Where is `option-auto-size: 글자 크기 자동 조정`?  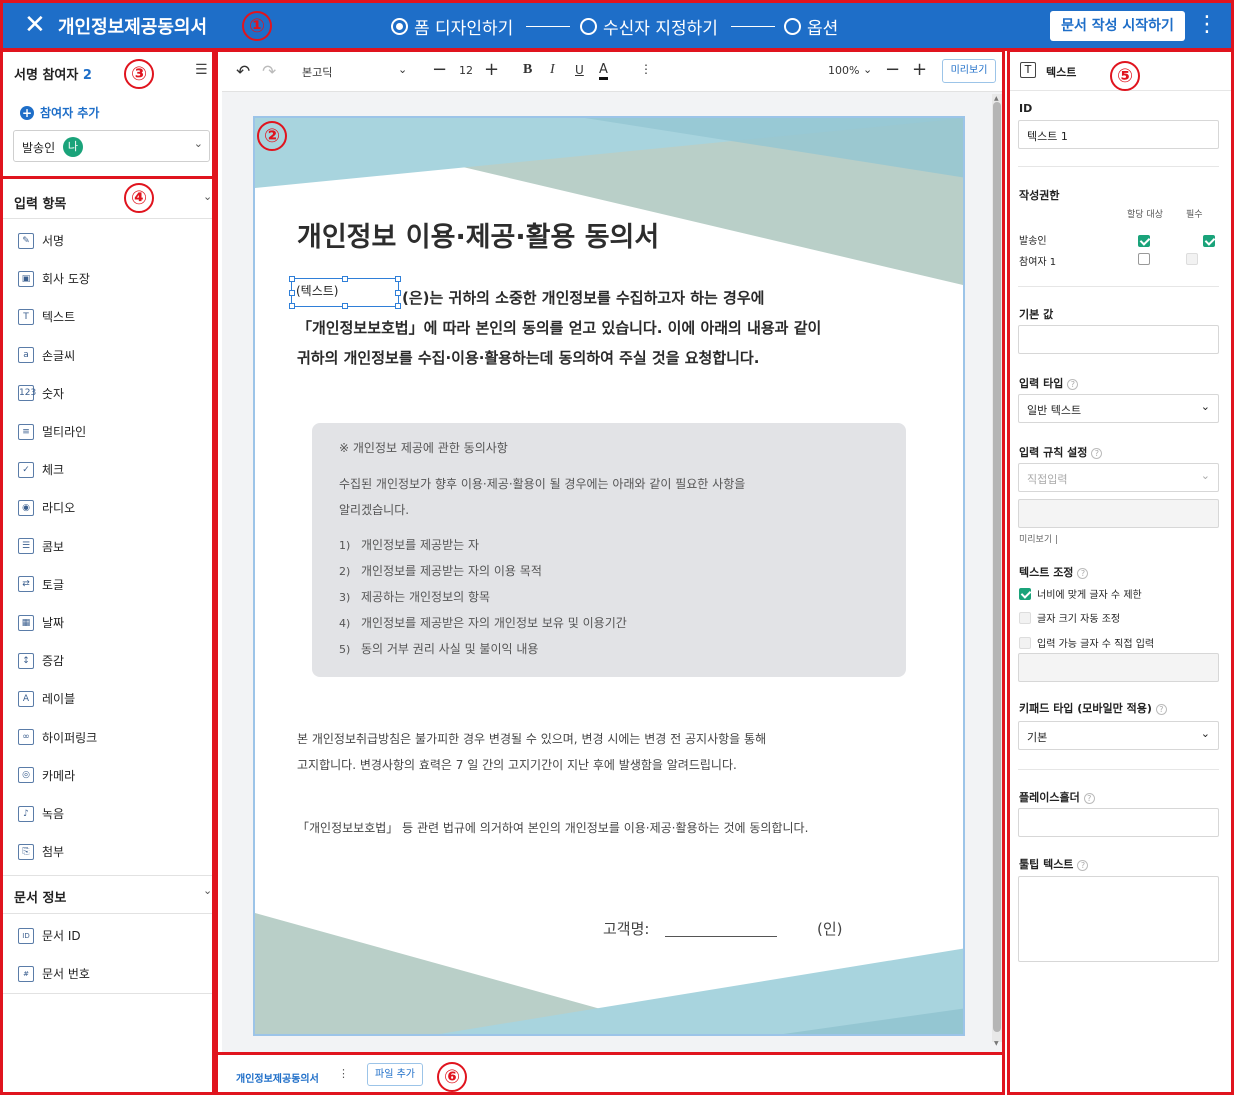 option-auto-size: 글자 크기 자동 조정 is located at coordinates (1069, 617).